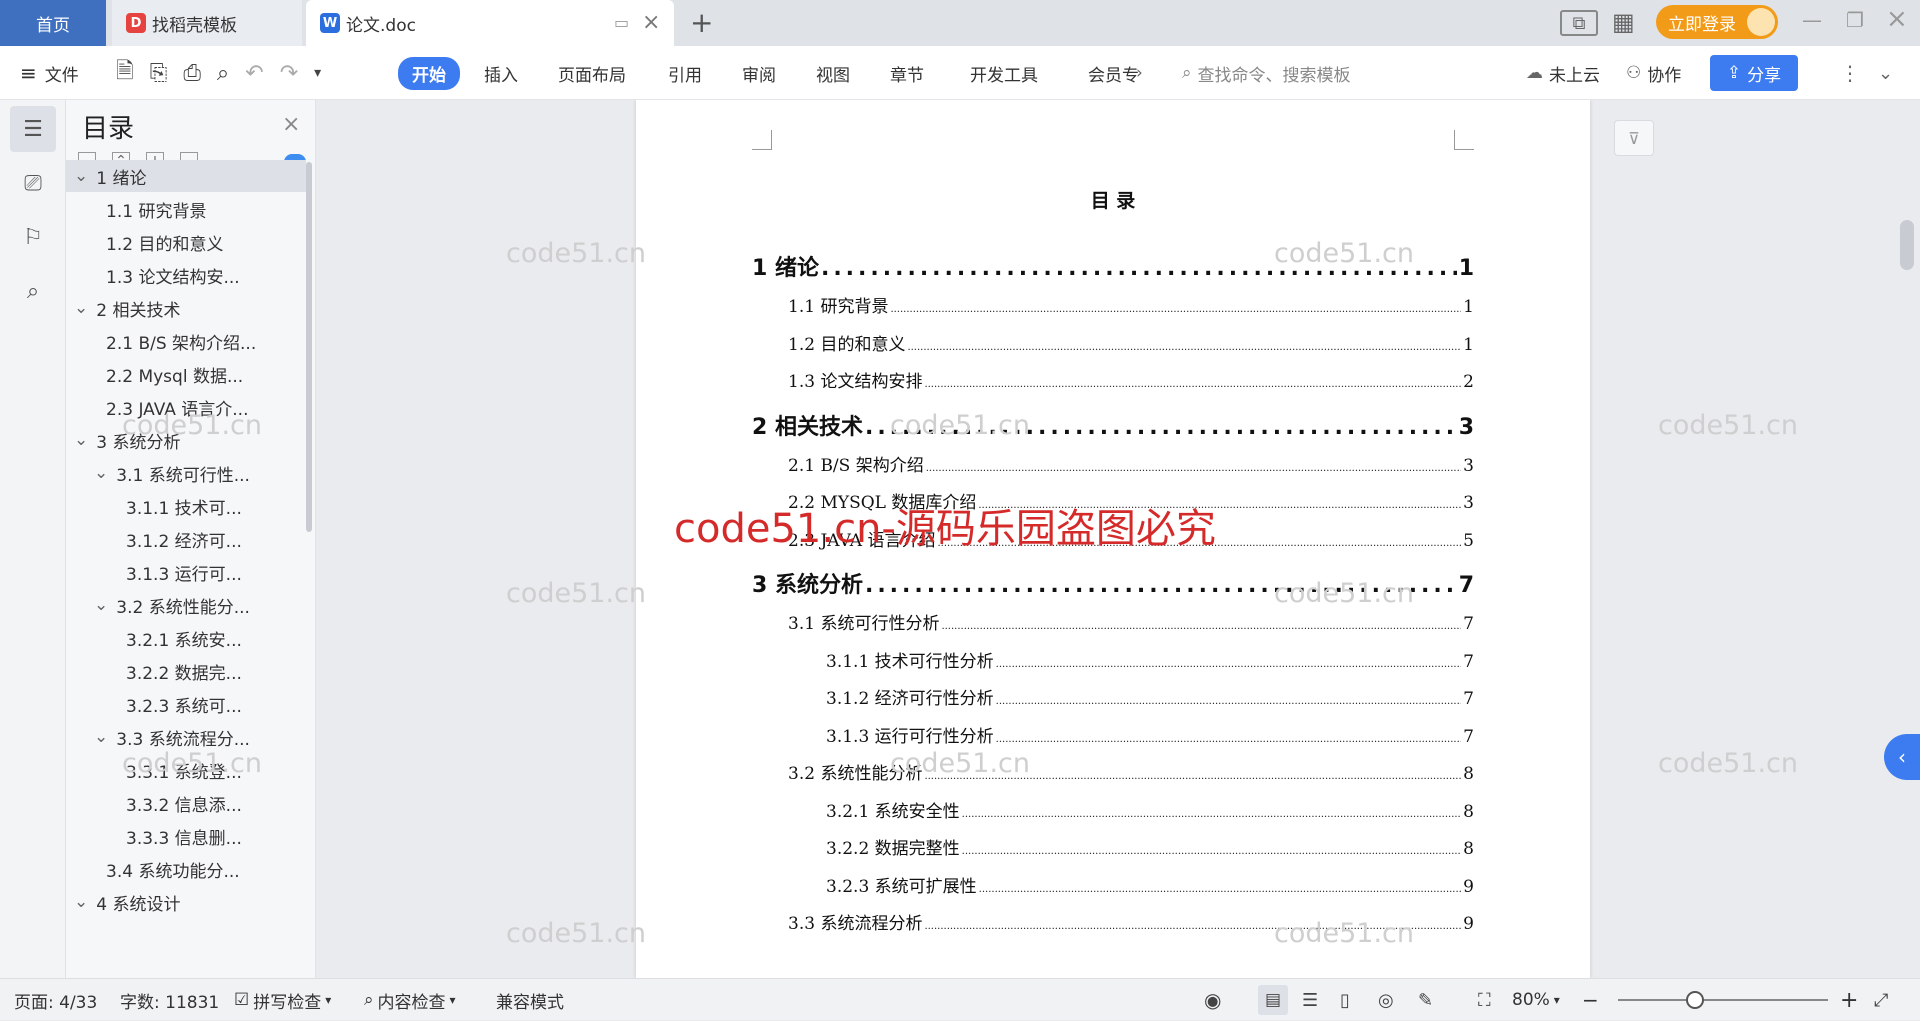 The width and height of the screenshot is (1920, 1021). What do you see at coordinates (1139, 73) in the screenshot?
I see `menu-scroll-right-icon: ›` at bounding box center [1139, 73].